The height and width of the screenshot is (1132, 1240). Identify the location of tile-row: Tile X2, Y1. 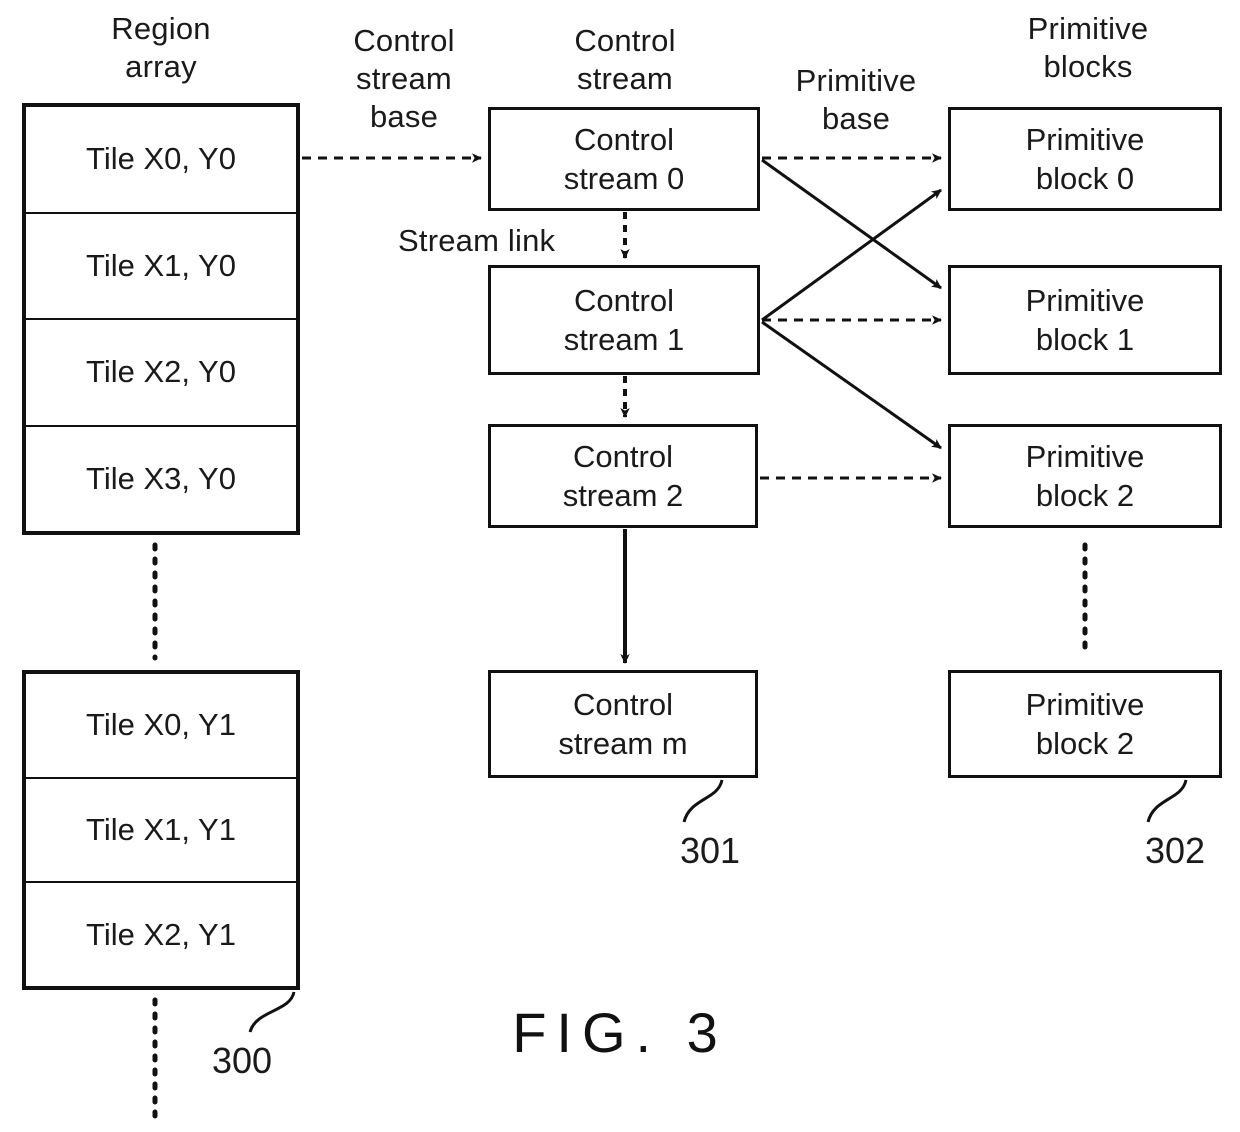
(161, 934).